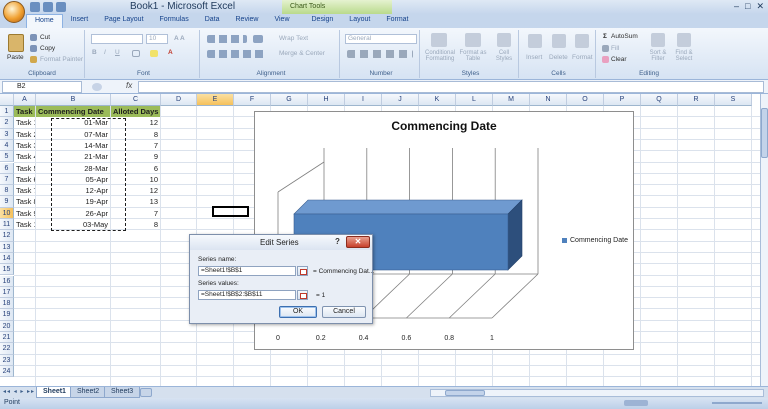 This screenshot has height=409, width=768. Describe the element at coordinates (7, 157) in the screenshot. I see `row-header: 5` at that location.